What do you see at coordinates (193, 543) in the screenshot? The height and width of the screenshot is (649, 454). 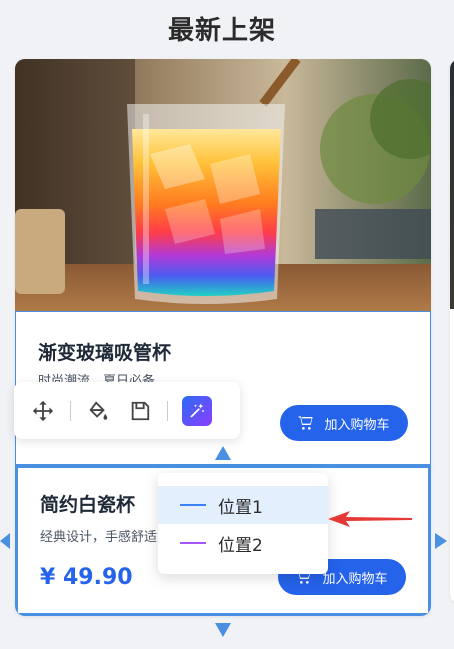 I see `purple-line-icon` at bounding box center [193, 543].